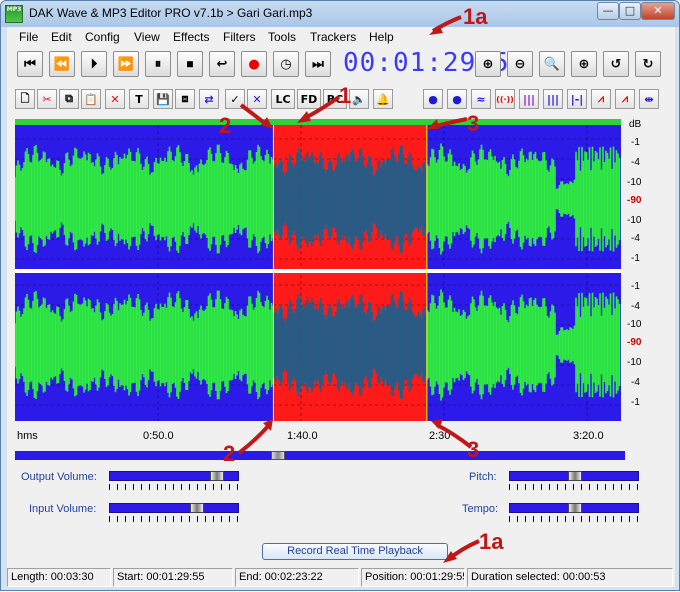 This screenshot has width=680, height=592. What do you see at coordinates (197, 508) in the screenshot?
I see `input-volume-thumb` at bounding box center [197, 508].